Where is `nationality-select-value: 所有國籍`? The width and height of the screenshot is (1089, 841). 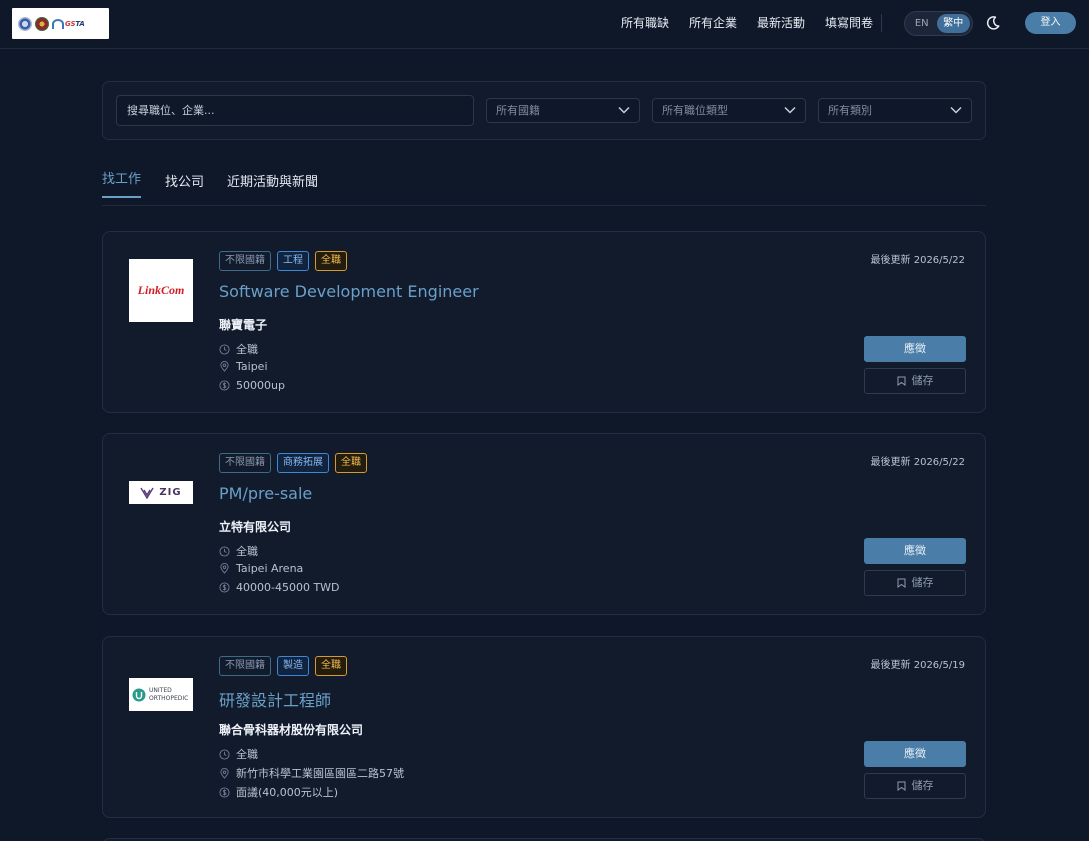 nationality-select-value: 所有國籍 is located at coordinates (518, 110).